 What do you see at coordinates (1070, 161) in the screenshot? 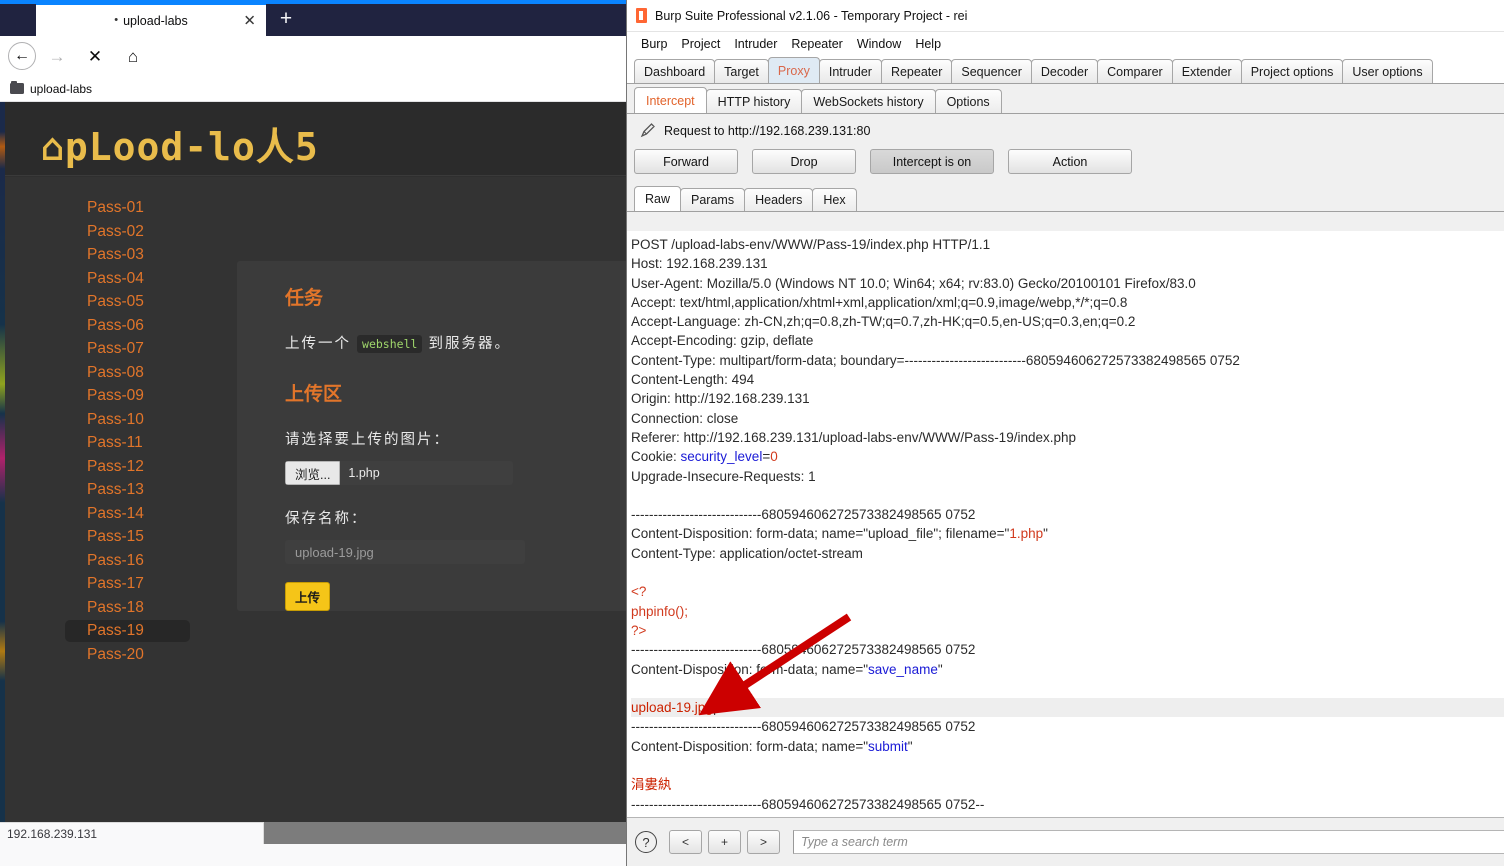
I see `burp-action-action: Action` at bounding box center [1070, 161].